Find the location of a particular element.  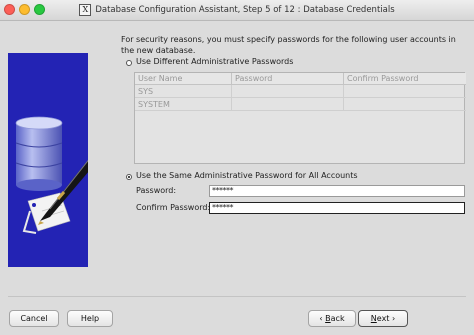

back-button: ‹ Back is located at coordinates (332, 318).